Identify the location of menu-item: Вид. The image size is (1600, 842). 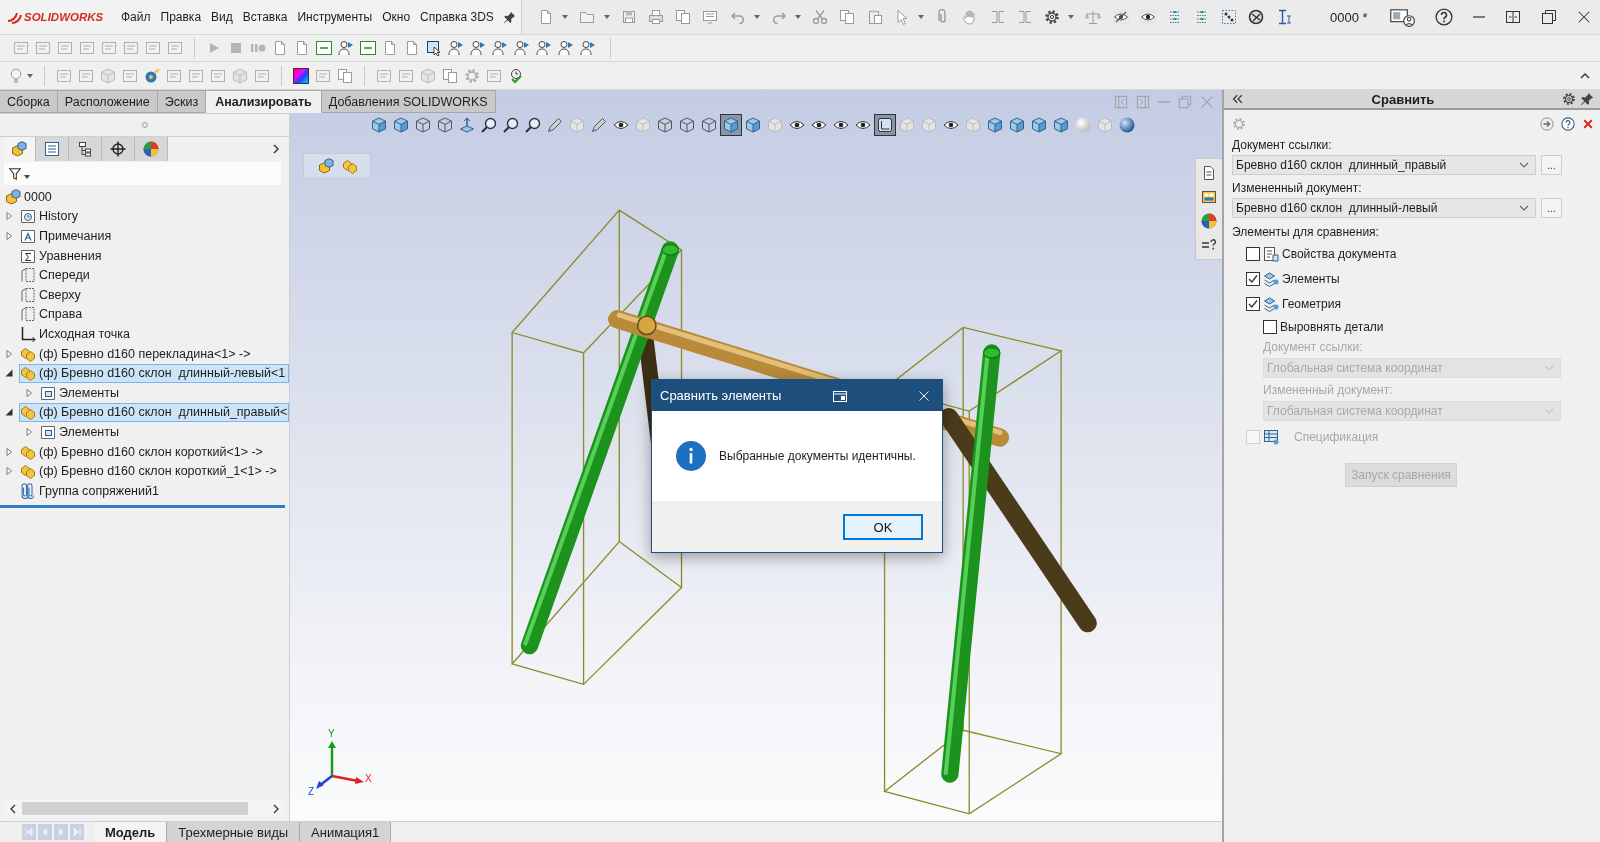
(222, 17).